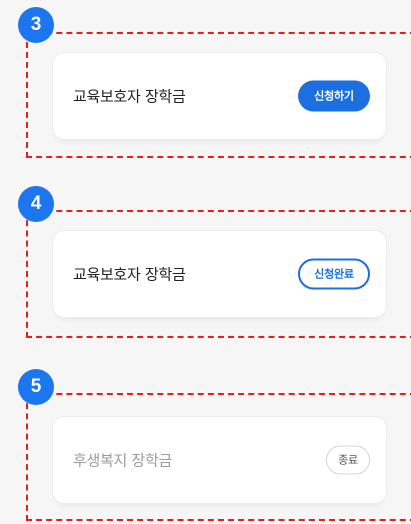 The image size is (411, 524). I want to click on ended-button: 종료, so click(348, 460).